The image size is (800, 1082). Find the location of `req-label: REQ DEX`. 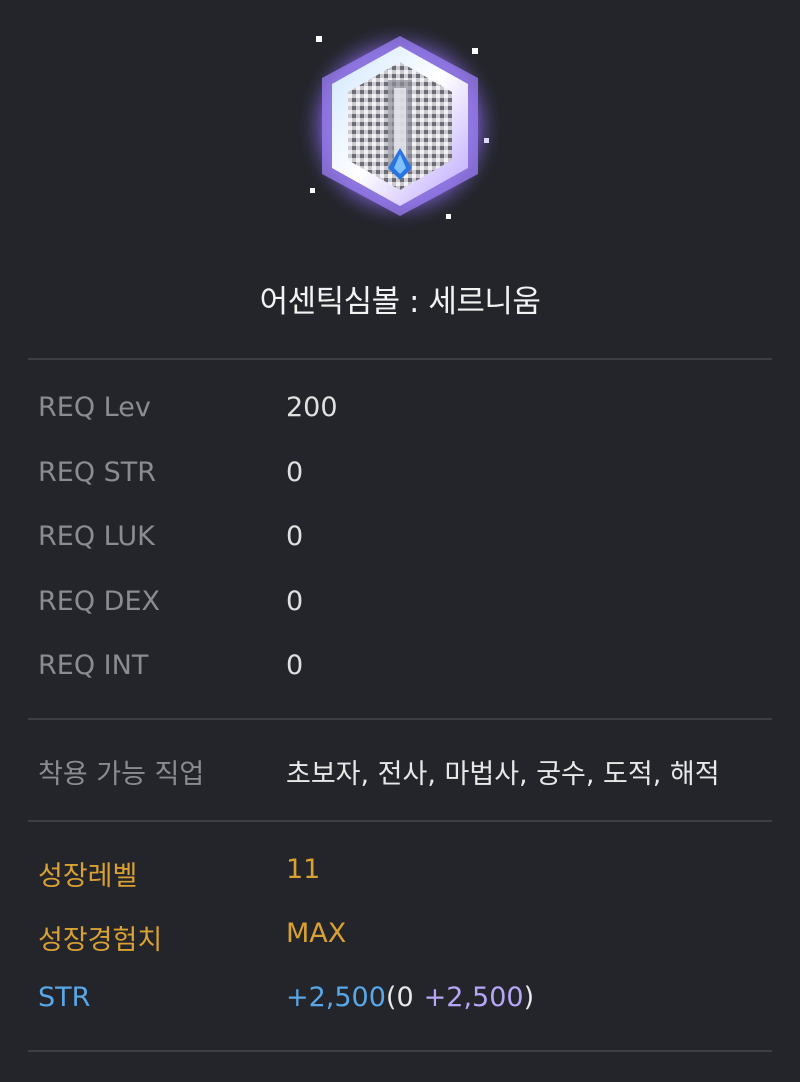

req-label: REQ DEX is located at coordinates (99, 601).